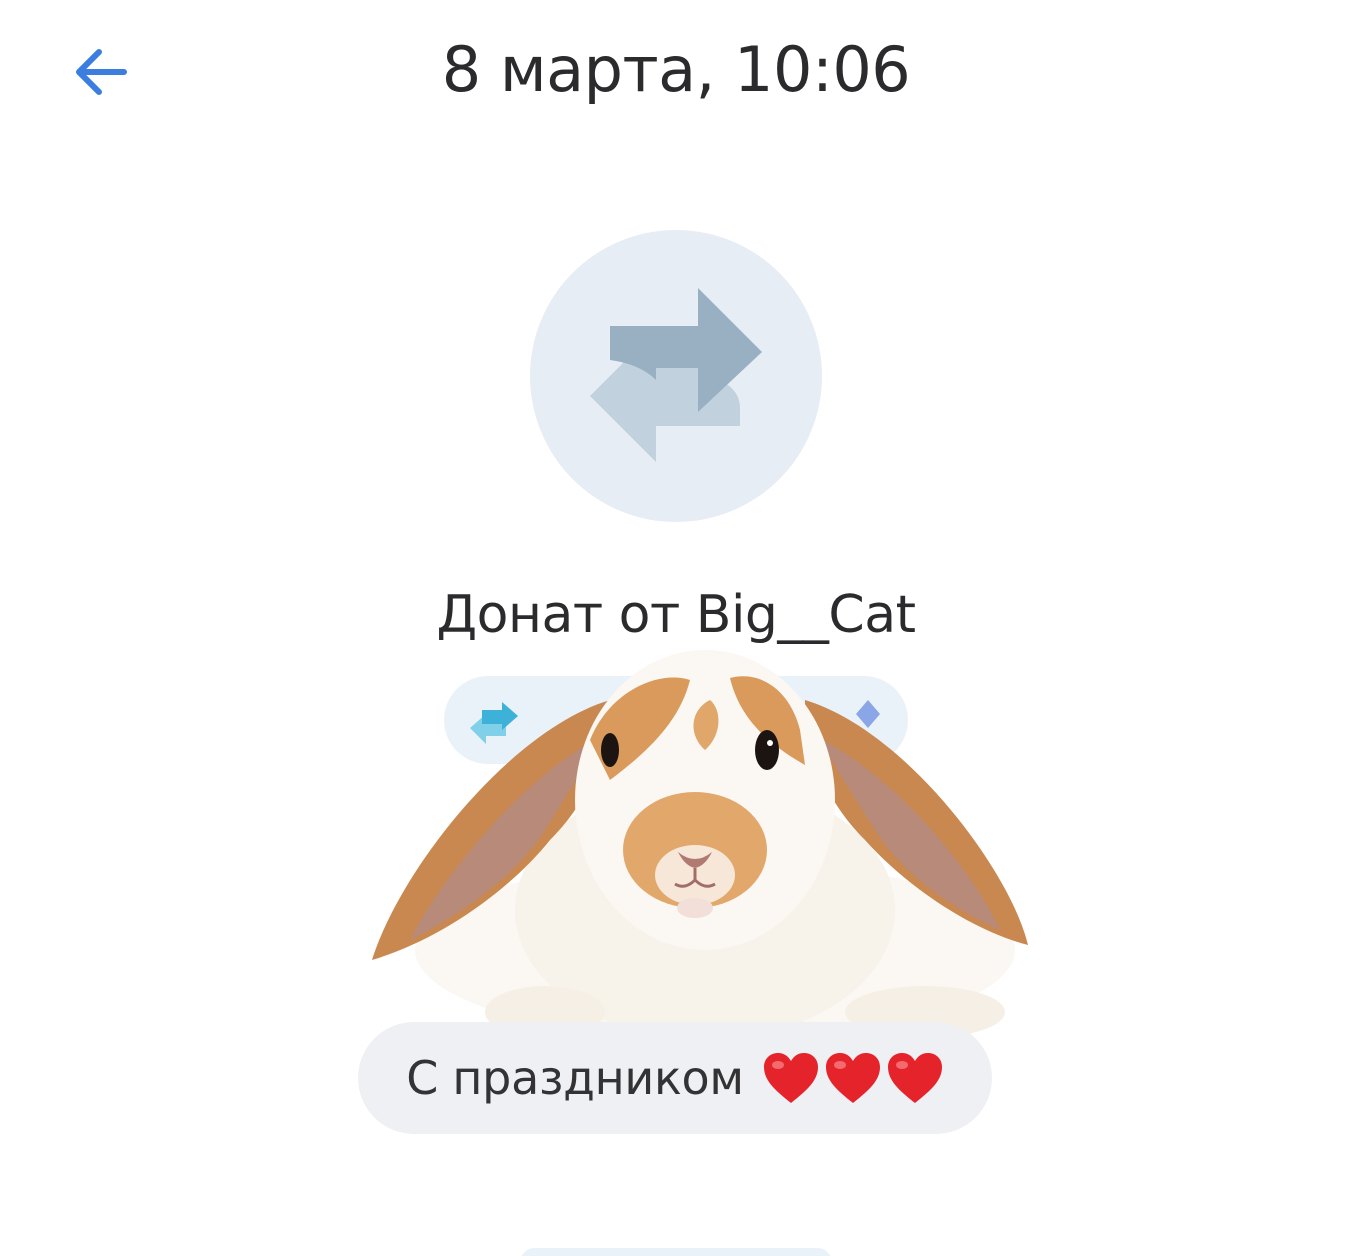  I want to click on hearts-emoji, so click(853, 1078).